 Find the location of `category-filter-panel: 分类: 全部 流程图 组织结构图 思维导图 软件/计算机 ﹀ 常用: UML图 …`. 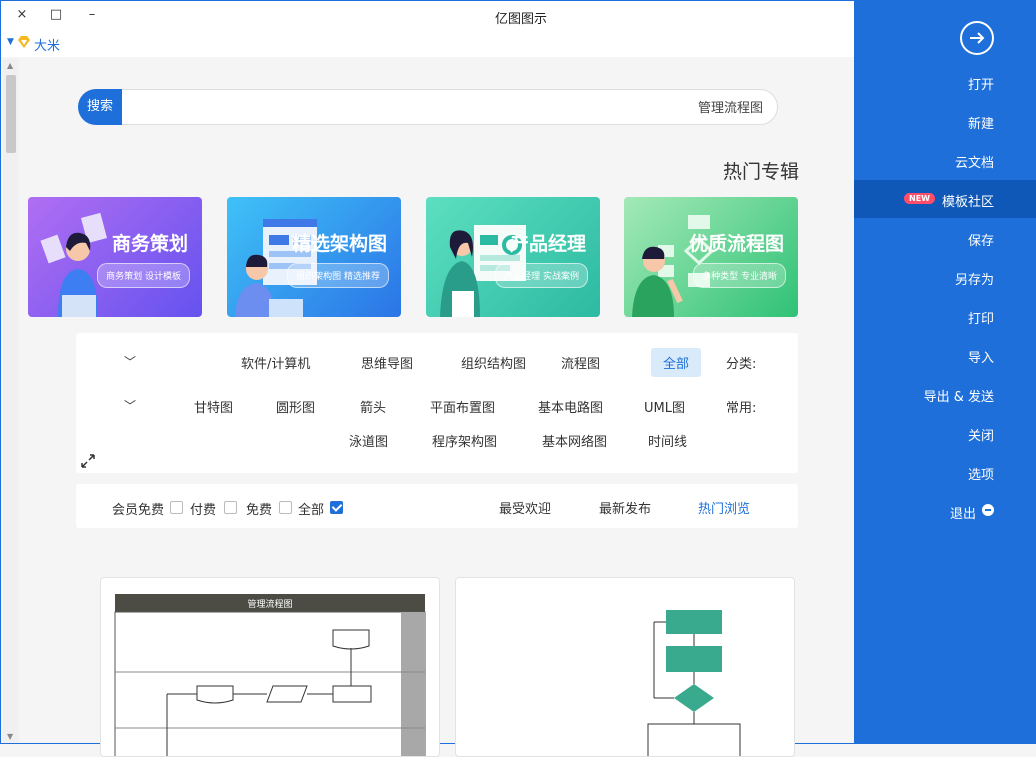

category-filter-panel: 分类: 全部 流程图 组织结构图 思维导图 软件/计算机 ﹀ 常用: UML图 … is located at coordinates (437, 403).